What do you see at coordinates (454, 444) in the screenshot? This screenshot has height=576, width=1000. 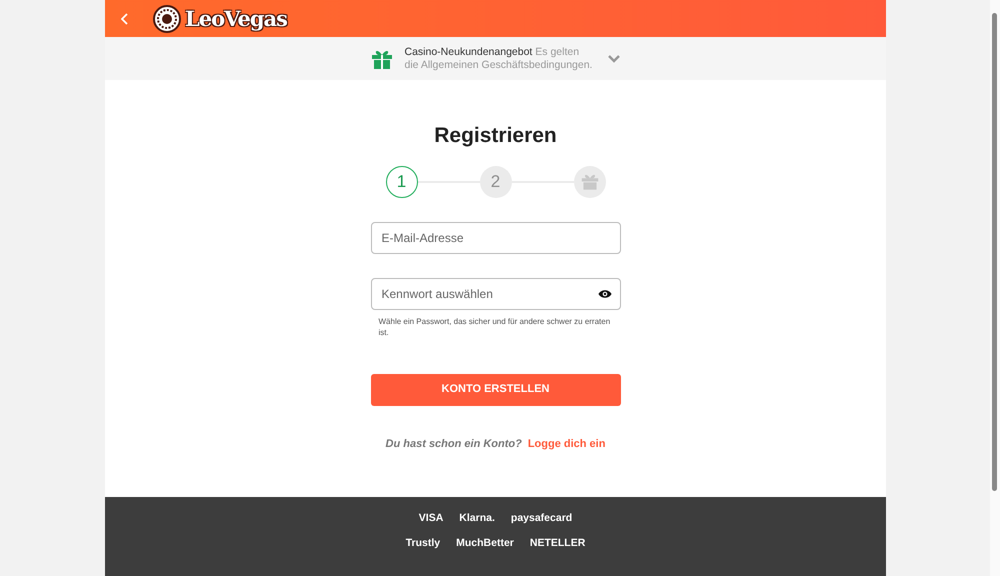 I see `login-prompt: Du hast schon ein Konto?` at bounding box center [454, 444].